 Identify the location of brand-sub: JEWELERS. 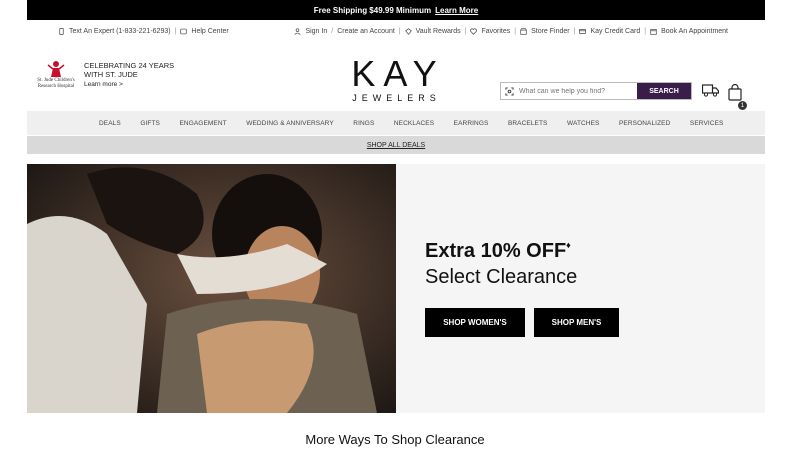
(396, 98).